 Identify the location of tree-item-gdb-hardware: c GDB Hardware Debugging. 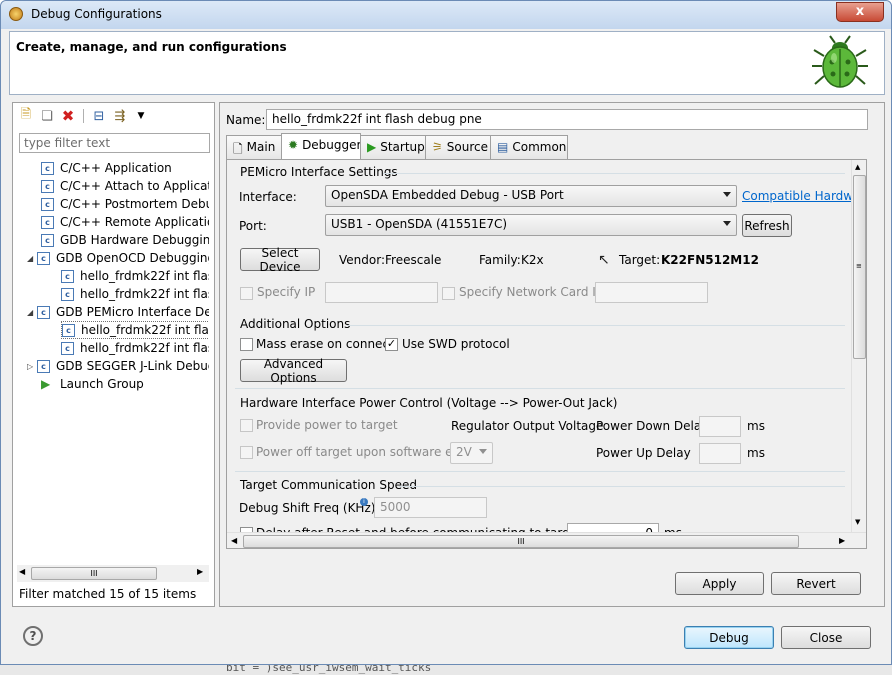
(125, 240).